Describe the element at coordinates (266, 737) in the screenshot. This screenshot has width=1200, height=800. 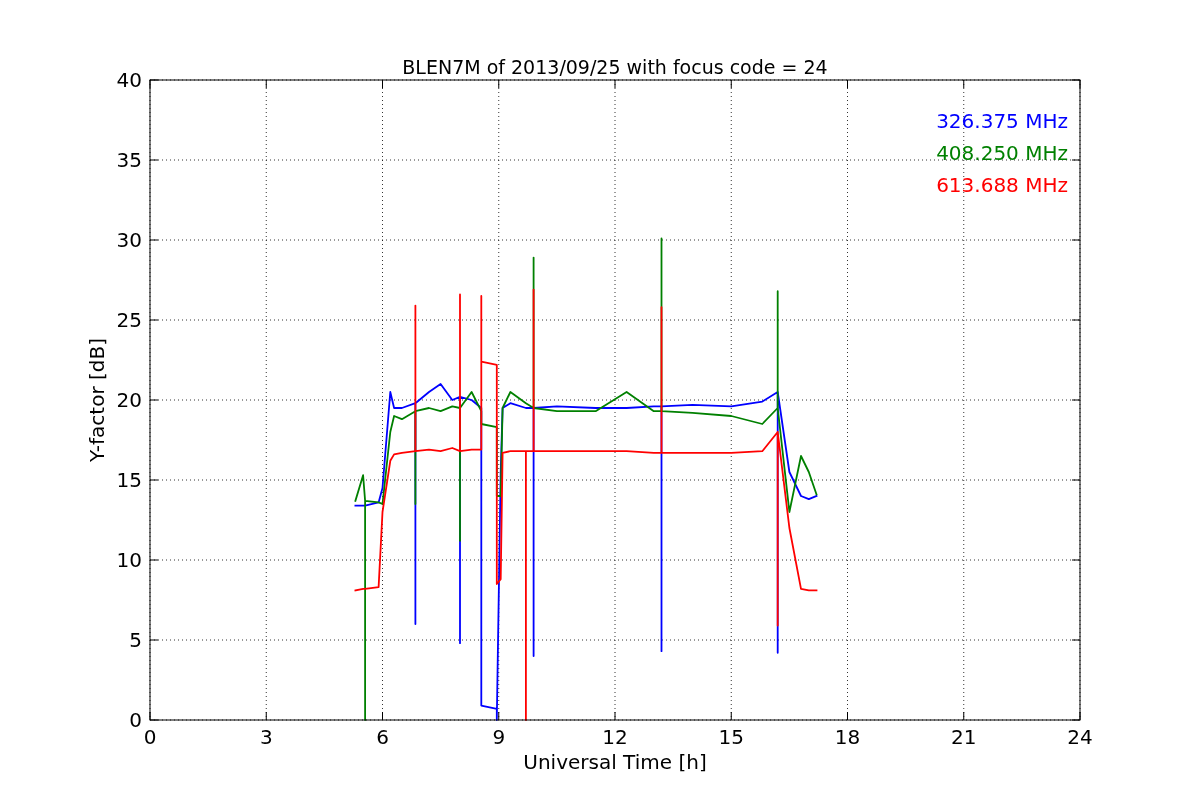
I see `axis-tick-label: 3` at that location.